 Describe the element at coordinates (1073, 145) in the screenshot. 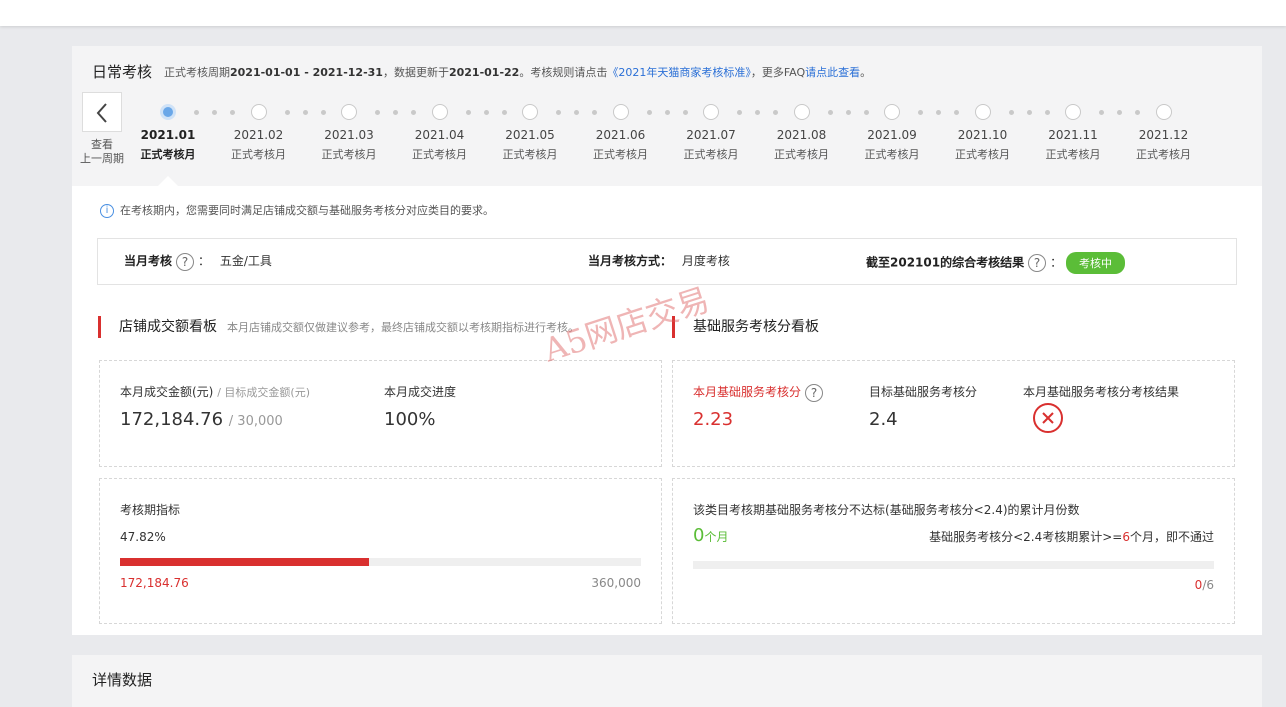

I see `tab-month-2021.11: 2021.11 正式考核月` at that location.